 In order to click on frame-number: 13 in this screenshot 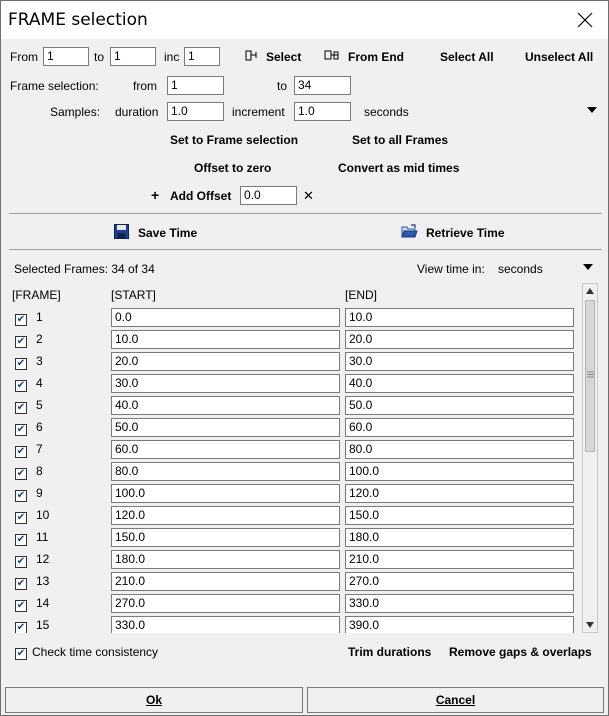, I will do `click(43, 581)`.